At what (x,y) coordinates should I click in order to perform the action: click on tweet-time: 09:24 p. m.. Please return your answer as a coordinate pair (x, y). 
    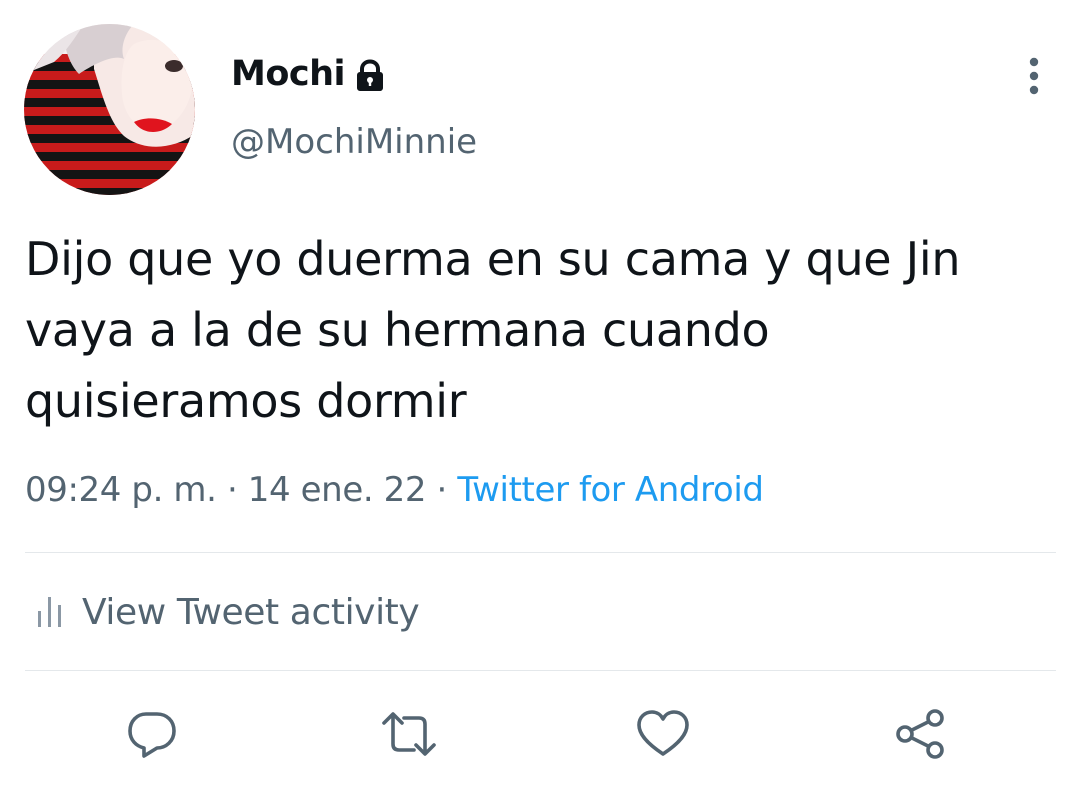
    Looking at the image, I should click on (121, 490).